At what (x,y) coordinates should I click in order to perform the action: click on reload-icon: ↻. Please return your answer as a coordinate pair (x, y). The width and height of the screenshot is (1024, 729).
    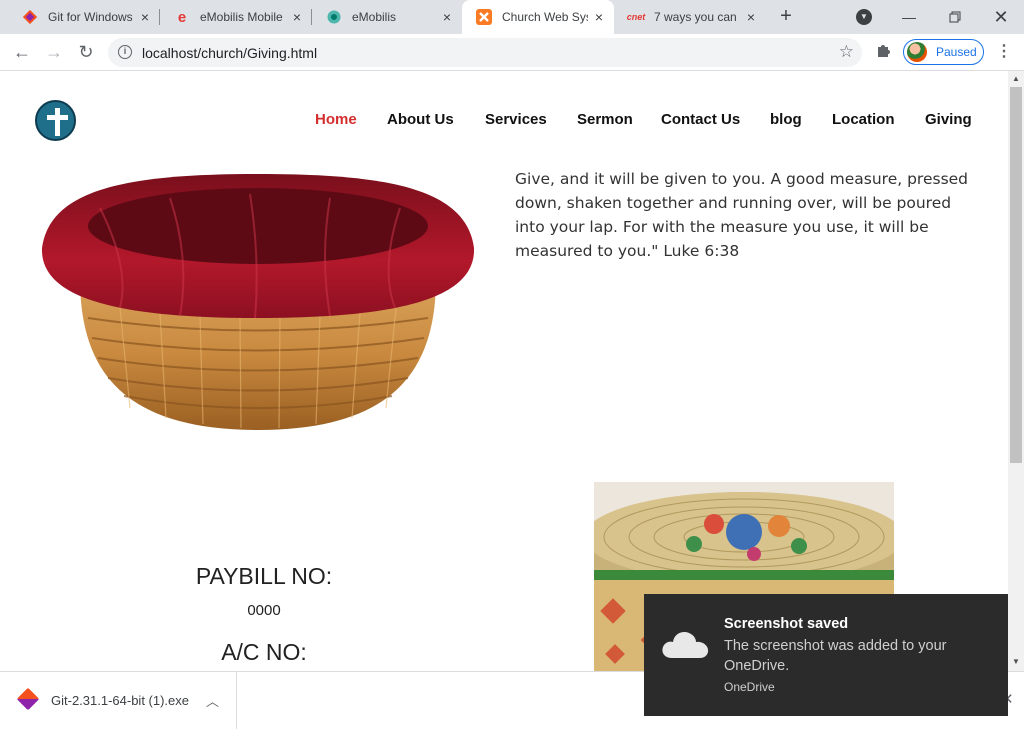
    Looking at the image, I should click on (86, 53).